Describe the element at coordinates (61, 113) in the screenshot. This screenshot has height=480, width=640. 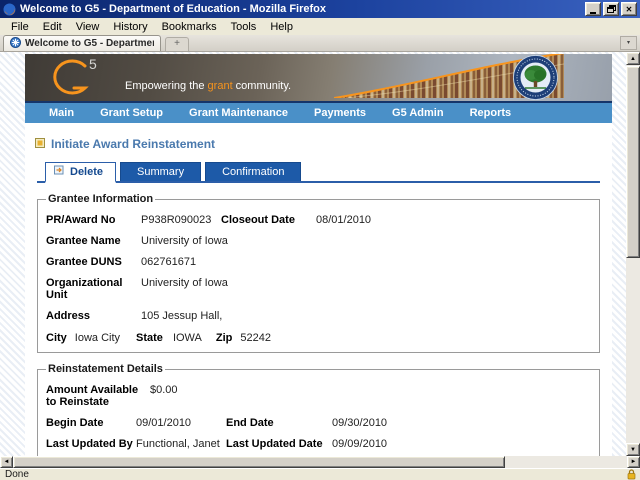
I see `nav-item-main: Main` at that location.